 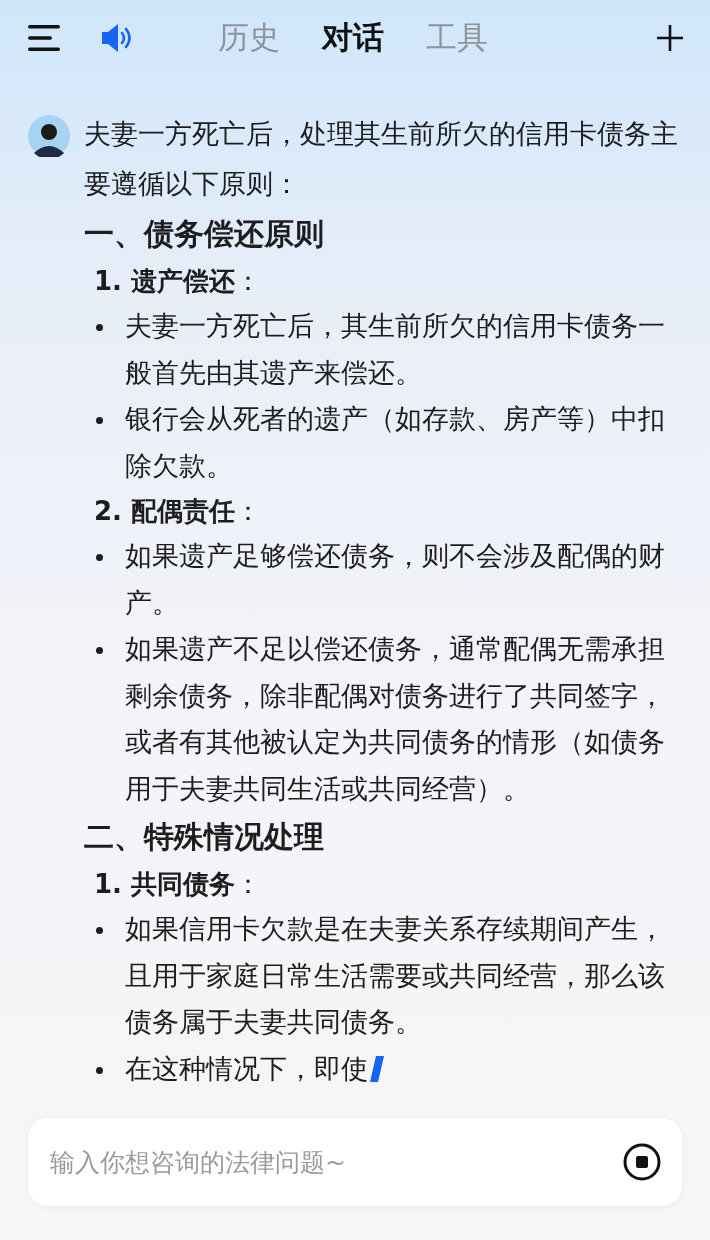 I want to click on bullet-text: 如果信用卡欠款是在夫妻关系存续期间产生，且用于家庭日常生活需要或共同经营，那么该债务属于夫妻共同债务。, so click(x=395, y=975).